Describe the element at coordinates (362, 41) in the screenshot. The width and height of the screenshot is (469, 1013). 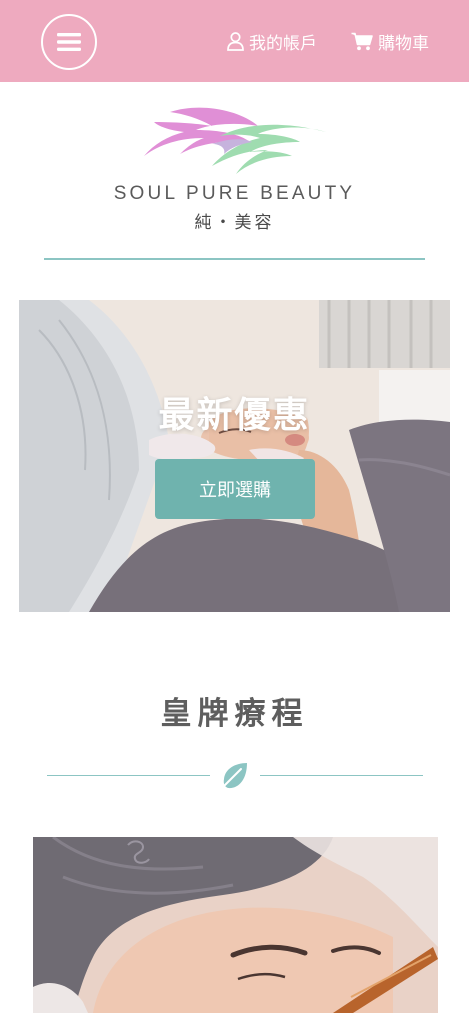
I see `shopping-cart-icon` at that location.